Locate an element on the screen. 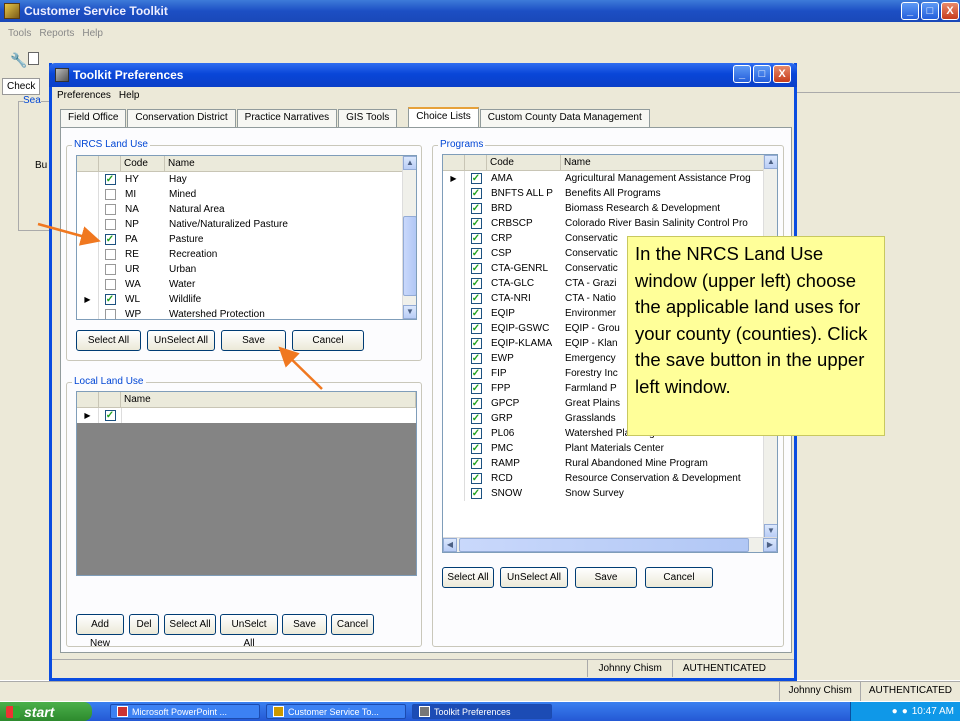  table-row: NA Natural Area is located at coordinates (246, 209).